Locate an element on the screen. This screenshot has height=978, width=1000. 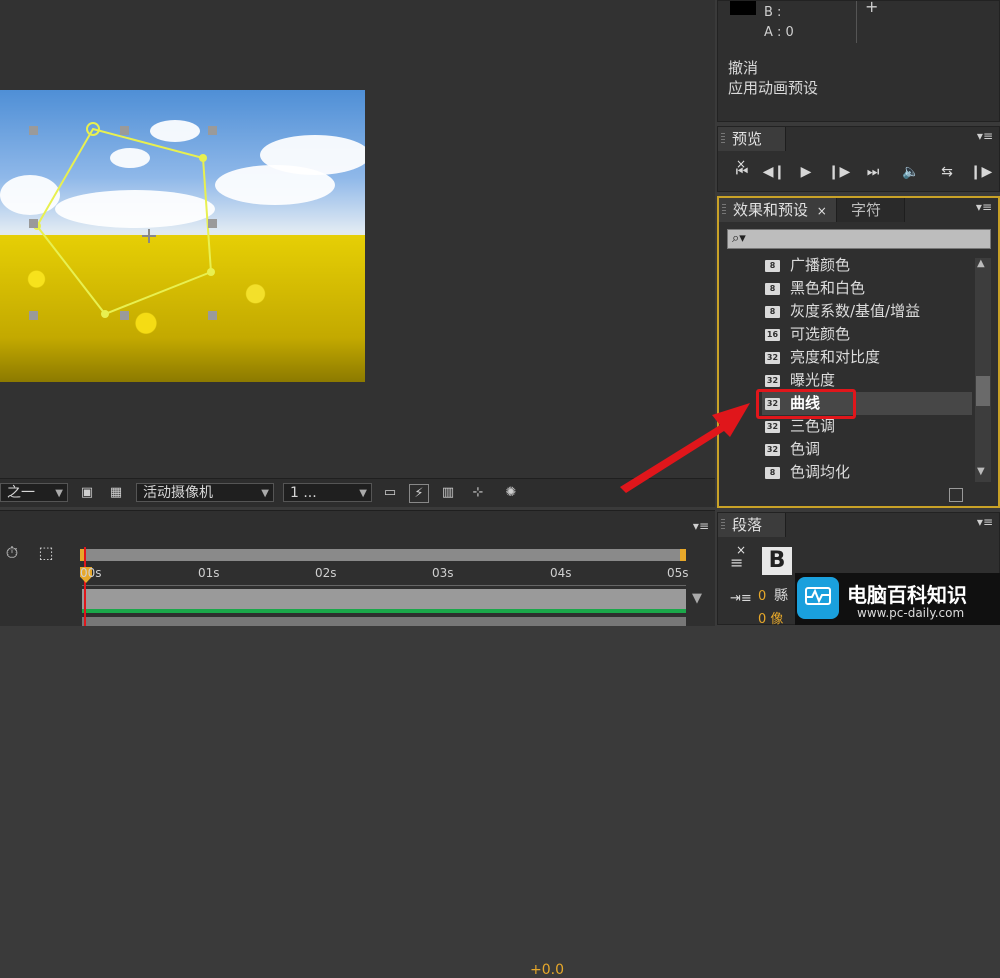
list-item: 8 色调均化 is located at coordinates (867, 472).